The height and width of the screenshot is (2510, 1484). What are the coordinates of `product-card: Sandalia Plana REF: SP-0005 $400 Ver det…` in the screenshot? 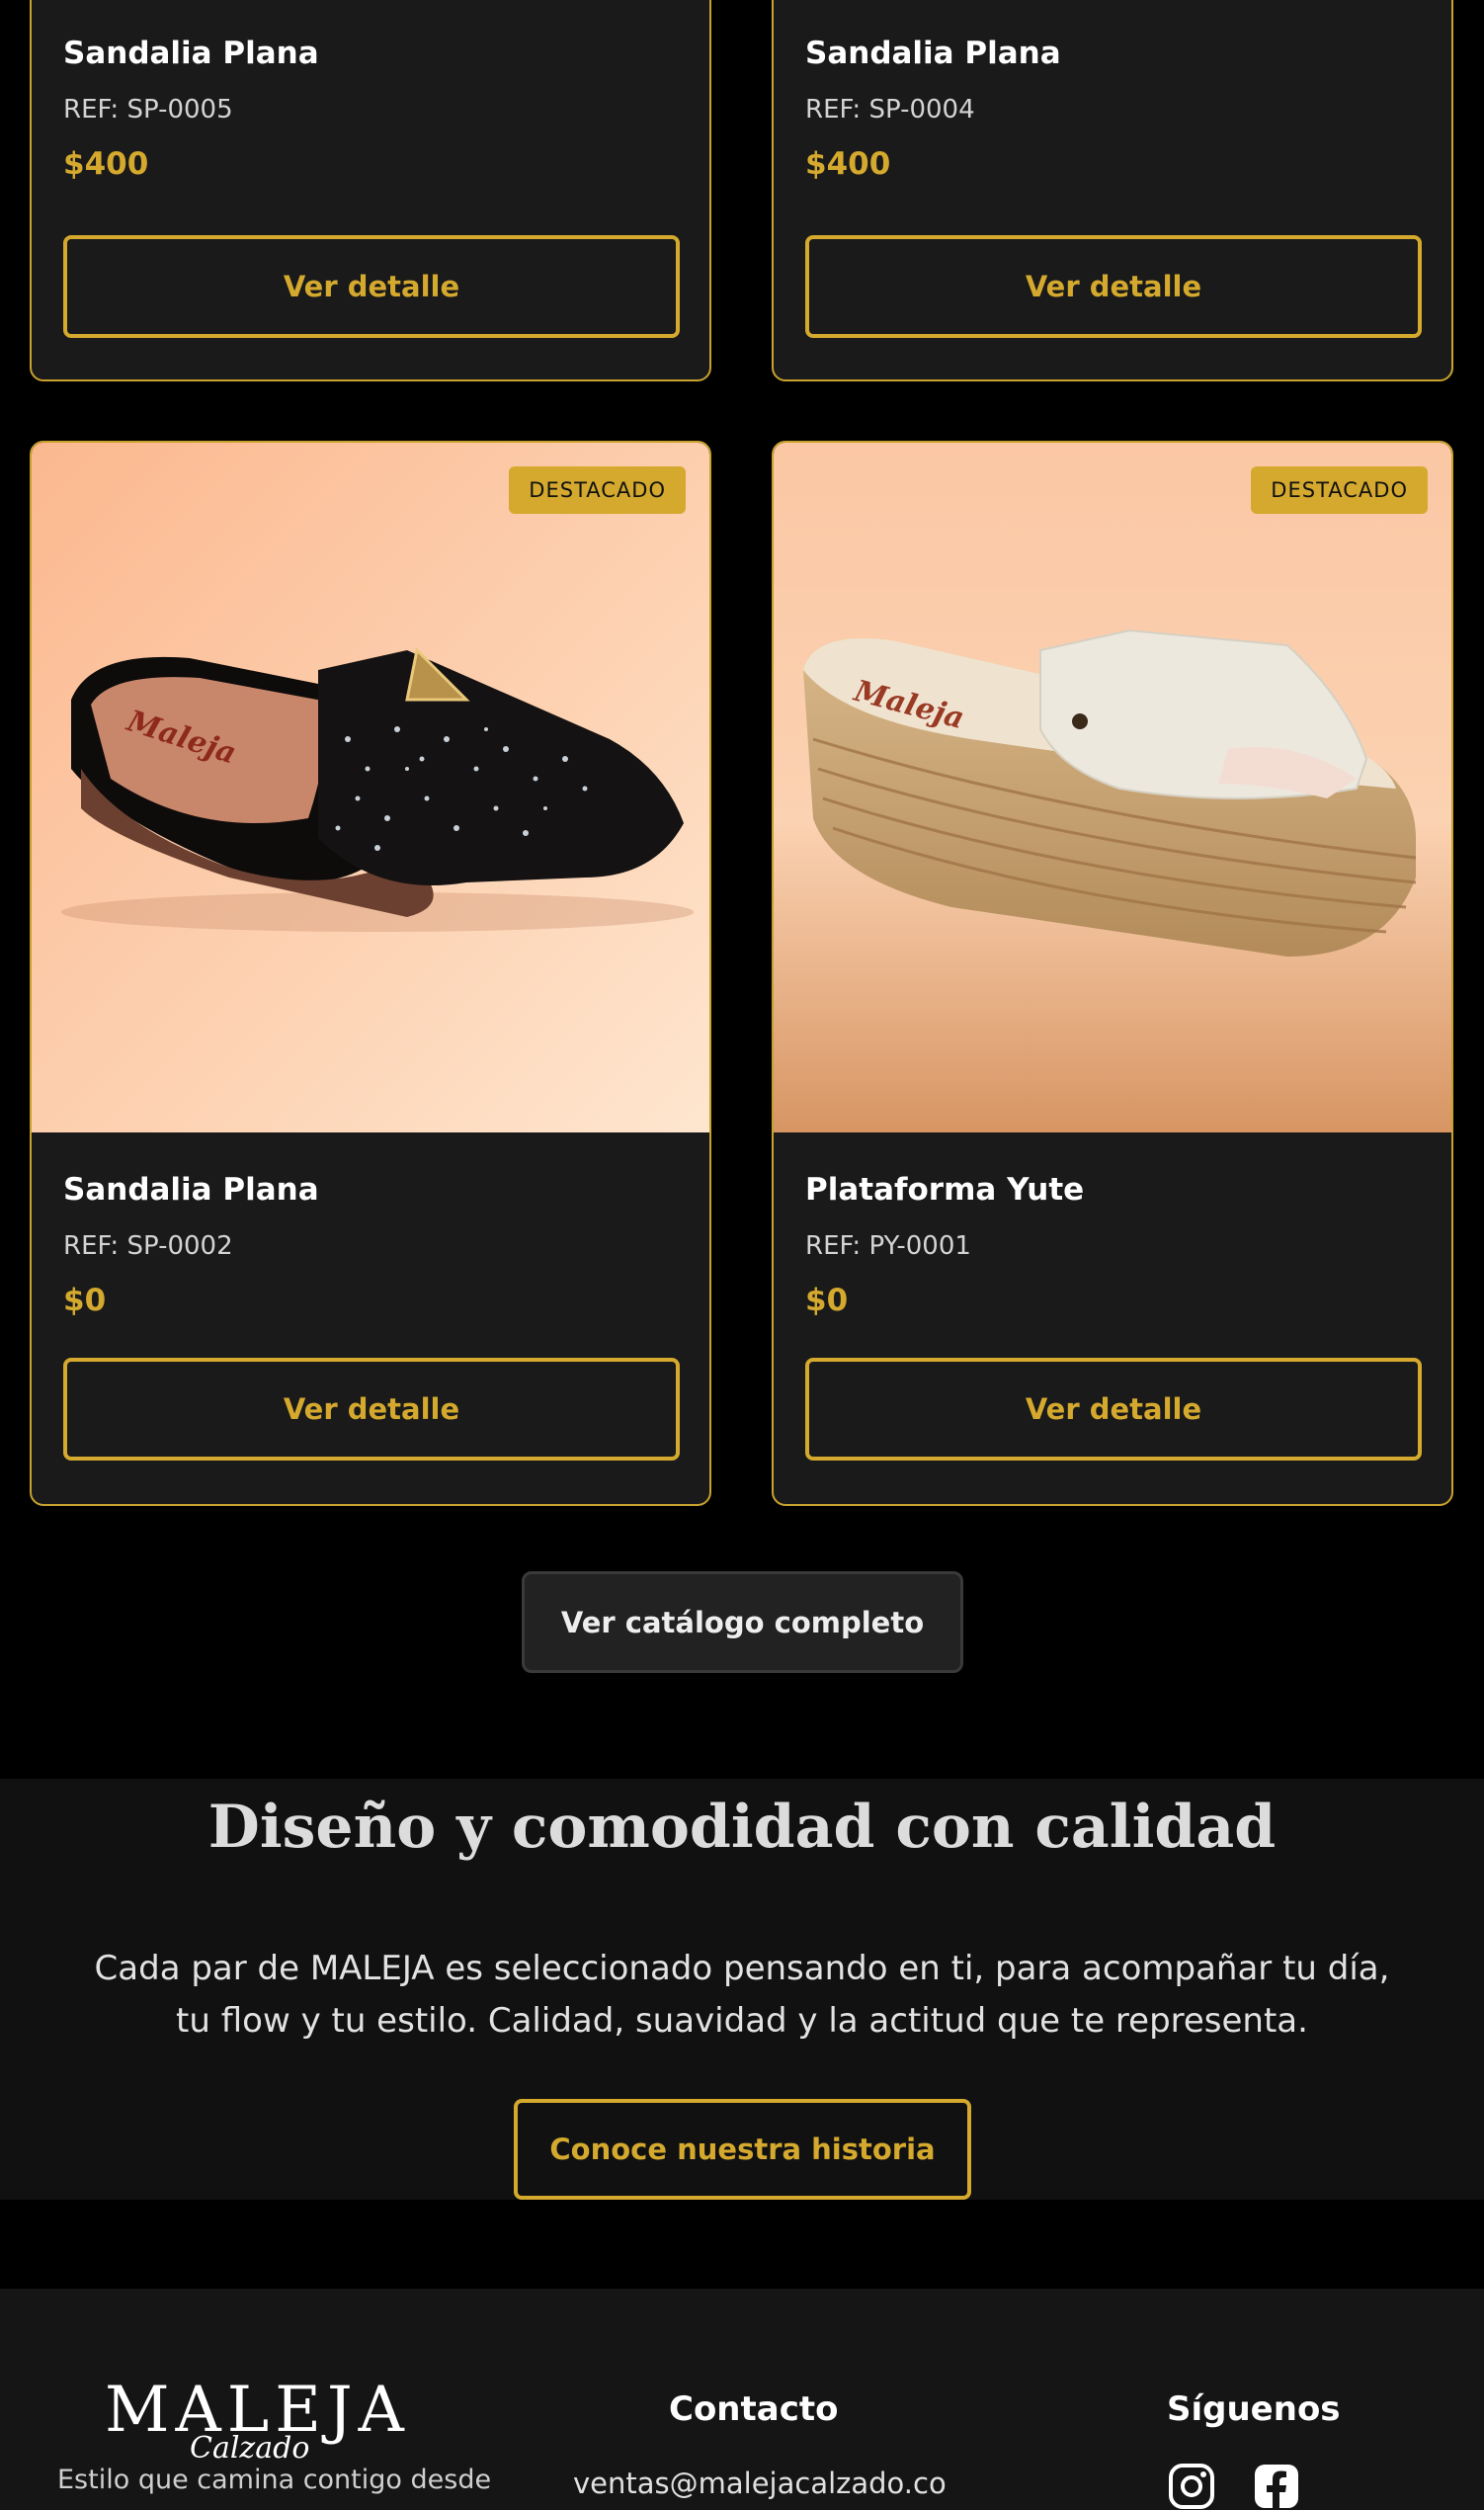 It's located at (370, 190).